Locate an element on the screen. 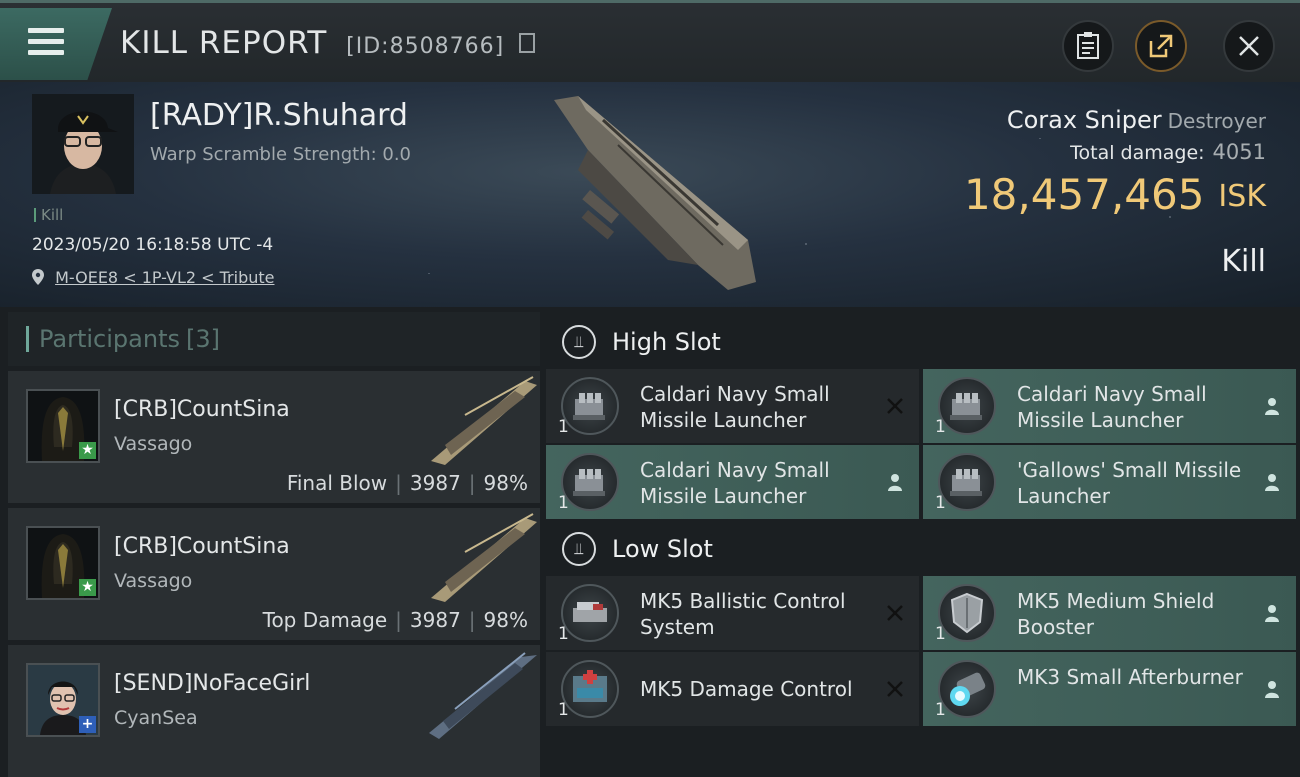 The width and height of the screenshot is (1300, 777). module-slot: 1 'Gallows' Small Missile Launcher is located at coordinates (1109, 482).